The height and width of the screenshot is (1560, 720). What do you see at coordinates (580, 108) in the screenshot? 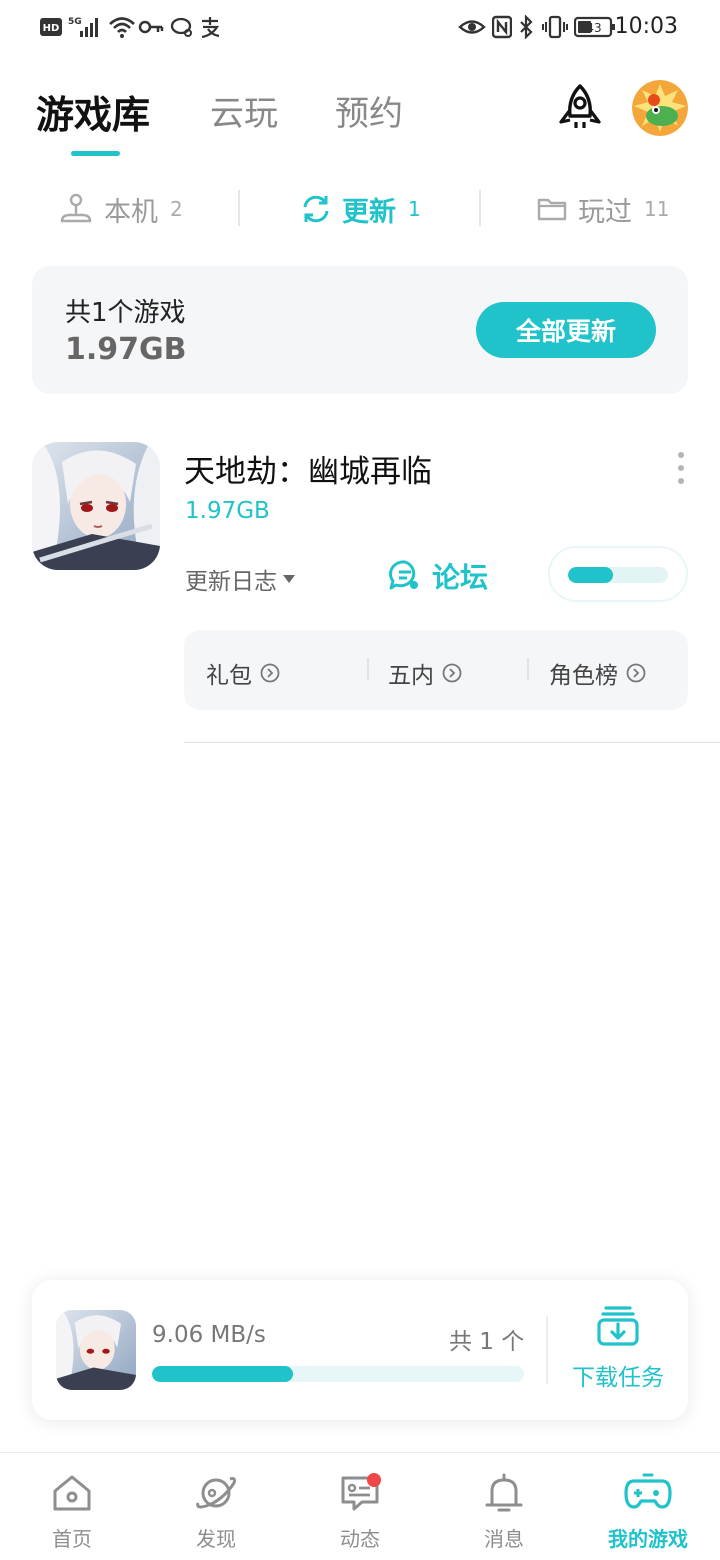
I see `rocket-icon` at bounding box center [580, 108].